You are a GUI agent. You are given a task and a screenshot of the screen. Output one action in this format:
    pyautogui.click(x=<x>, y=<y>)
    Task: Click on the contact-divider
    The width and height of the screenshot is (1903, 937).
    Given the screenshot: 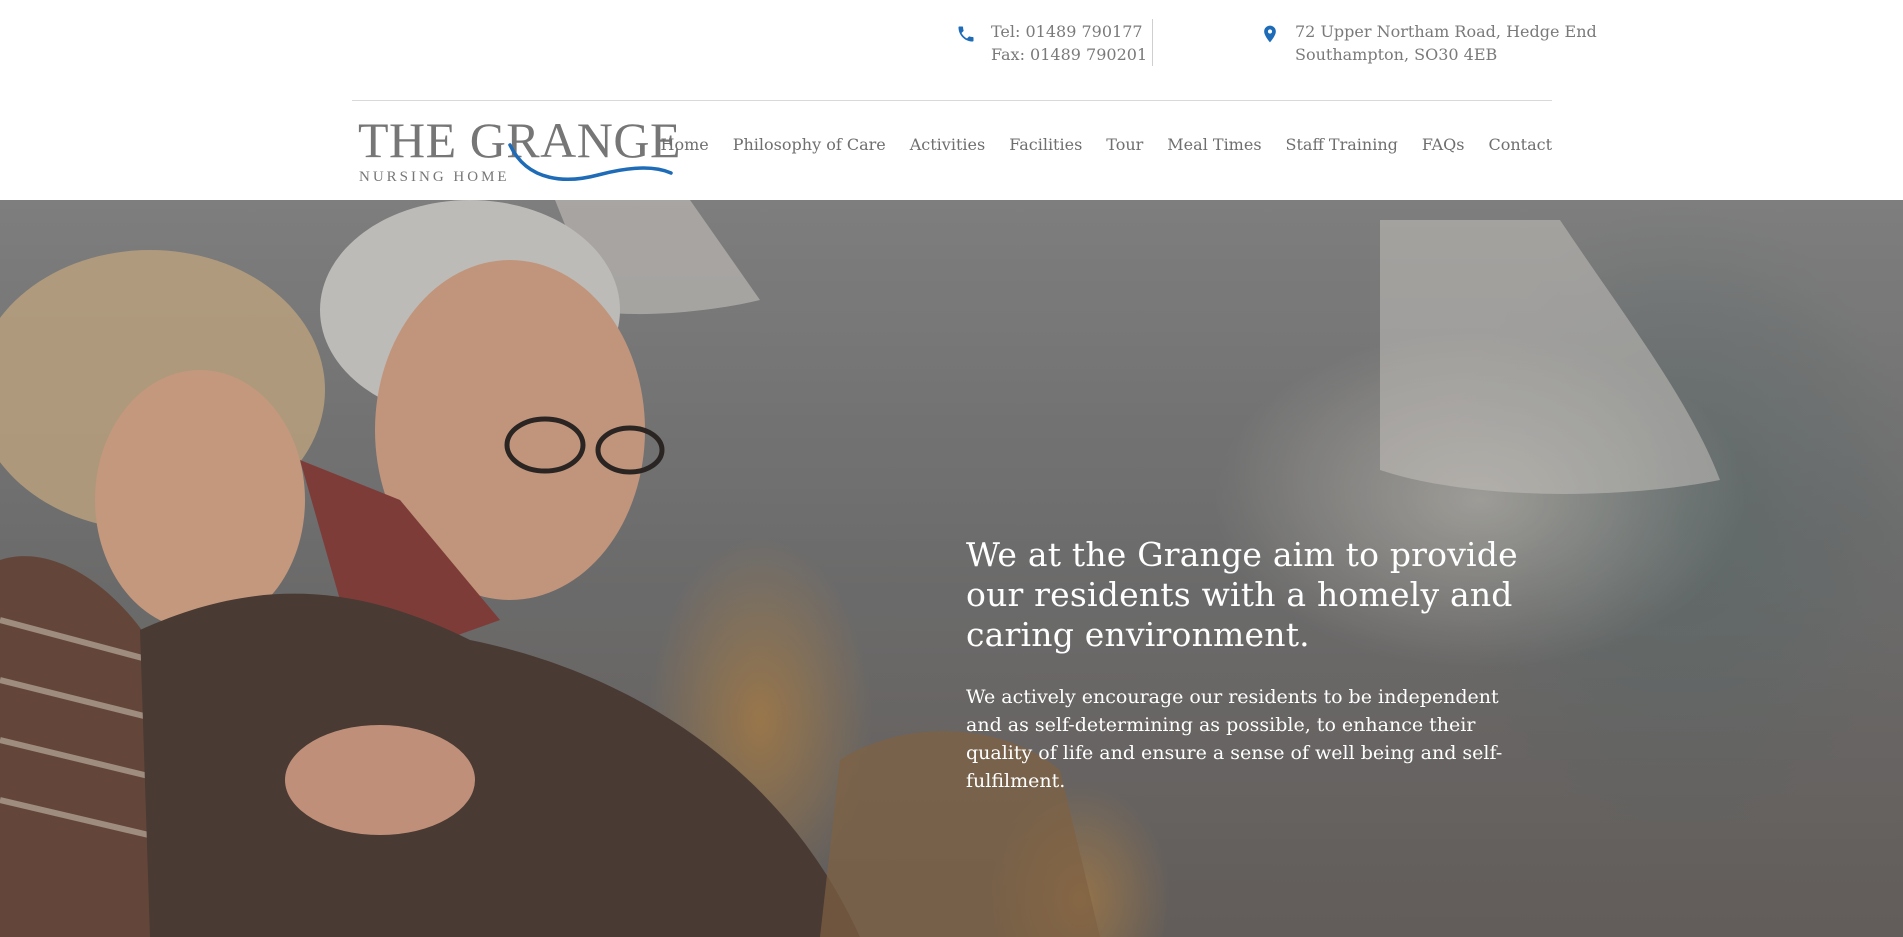 What is the action you would take?
    pyautogui.click(x=1152, y=42)
    